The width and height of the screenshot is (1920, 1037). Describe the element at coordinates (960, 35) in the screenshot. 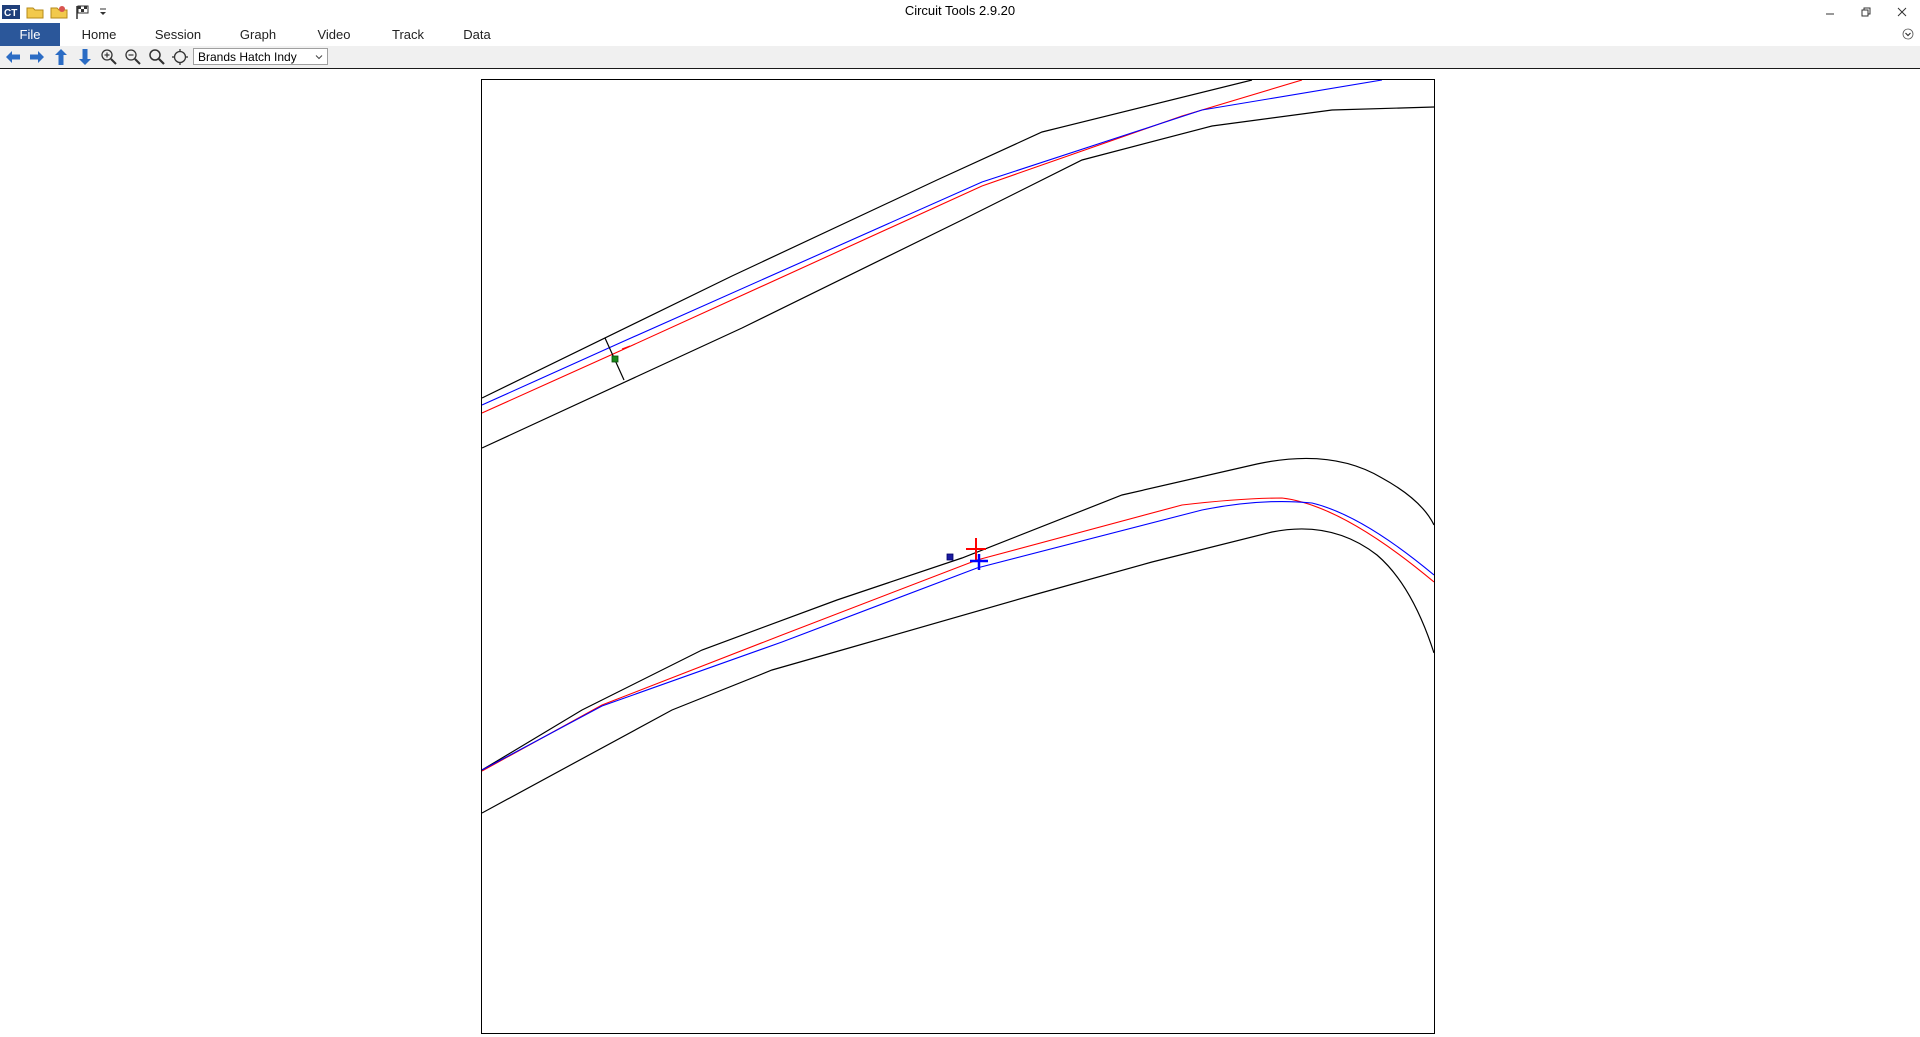

I see `ribbon-tab-bar: File Home Session Graph Video Track Data` at that location.